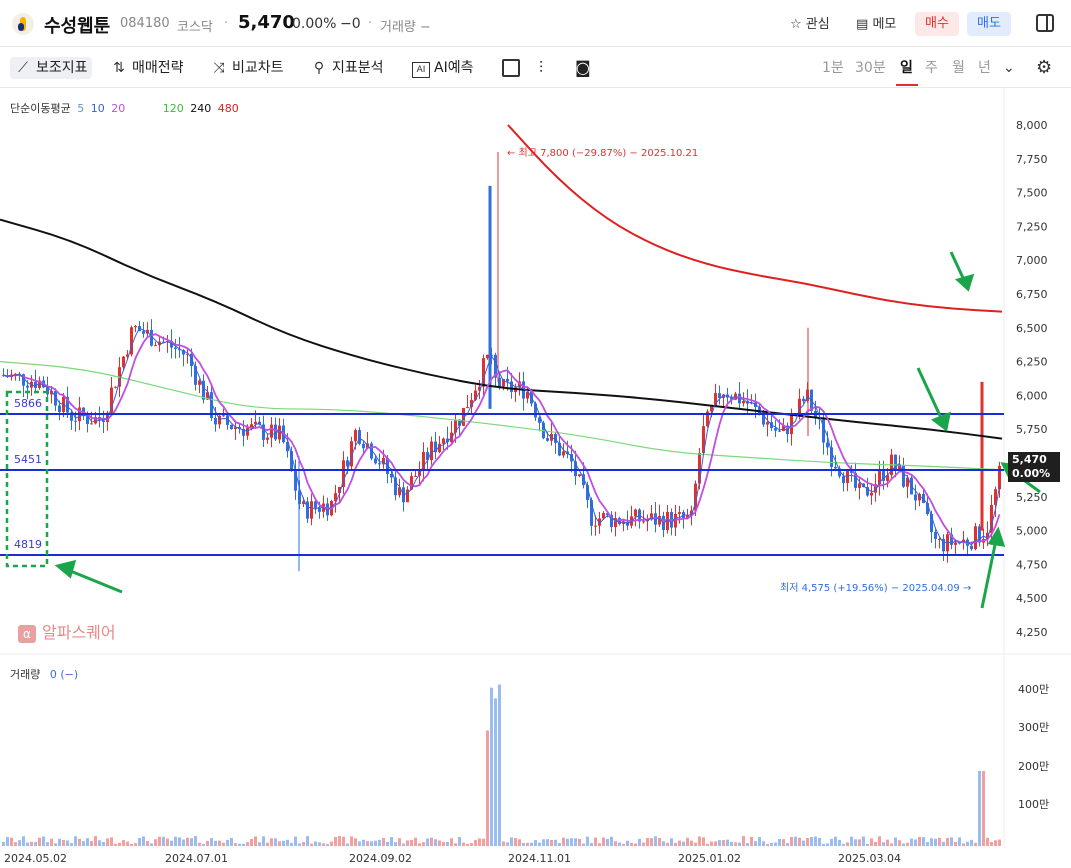 This screenshot has width=1071, height=868. I want to click on period-month: 월, so click(958, 68).